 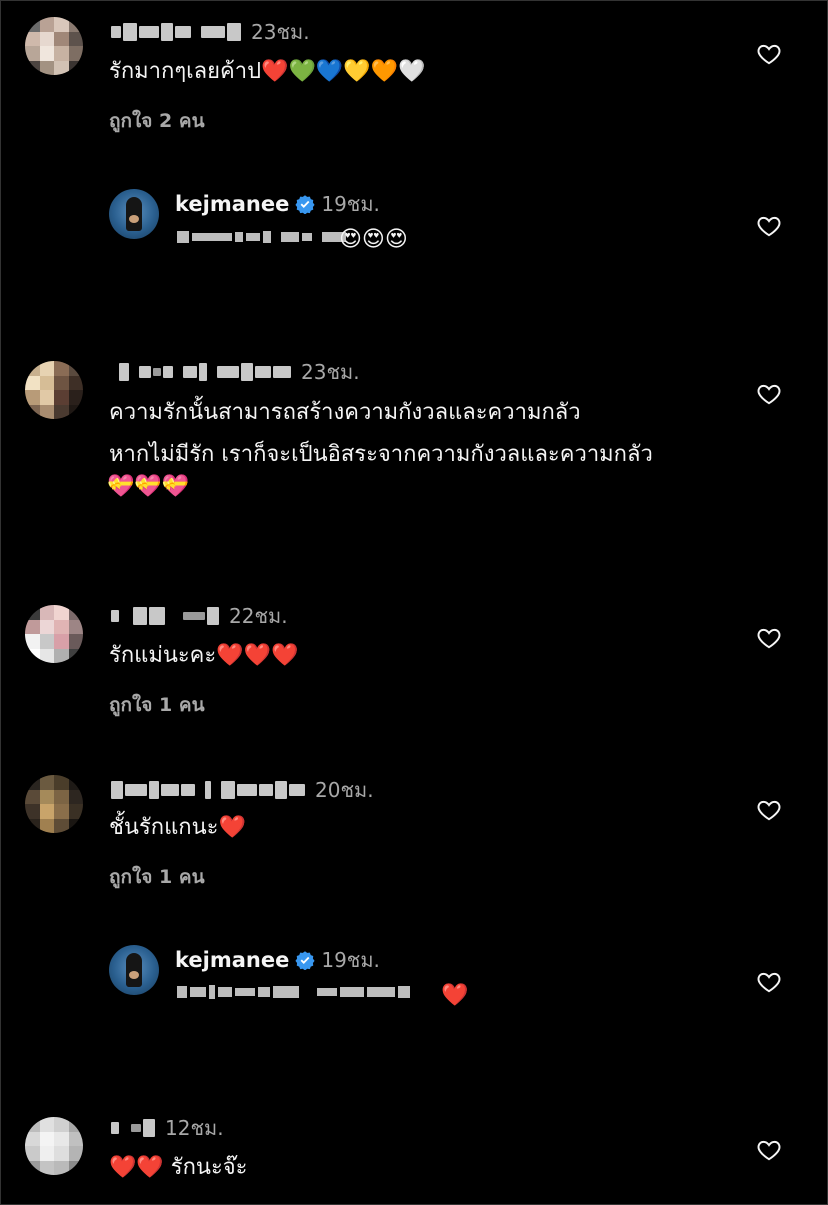 What do you see at coordinates (204, 655) in the screenshot?
I see `comment-text: รักแม่นะคะ❤️❤️❤️` at bounding box center [204, 655].